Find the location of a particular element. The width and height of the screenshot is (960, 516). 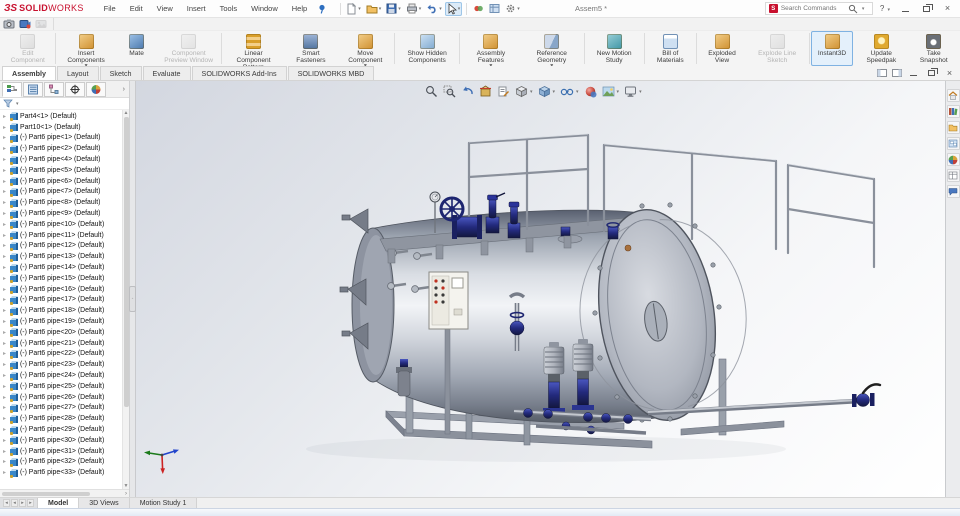

tab-solidworks-add-ins: SOLIDWORKS Add-Ins is located at coordinates (239, 73).